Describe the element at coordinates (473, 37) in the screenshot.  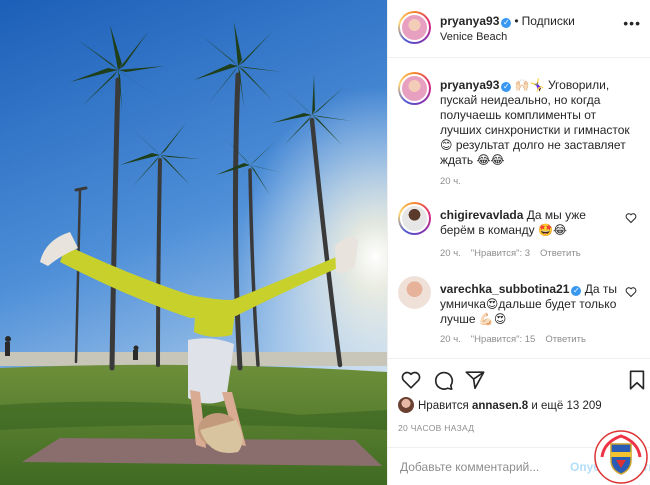
I see `post-location: Venice Beach` at that location.